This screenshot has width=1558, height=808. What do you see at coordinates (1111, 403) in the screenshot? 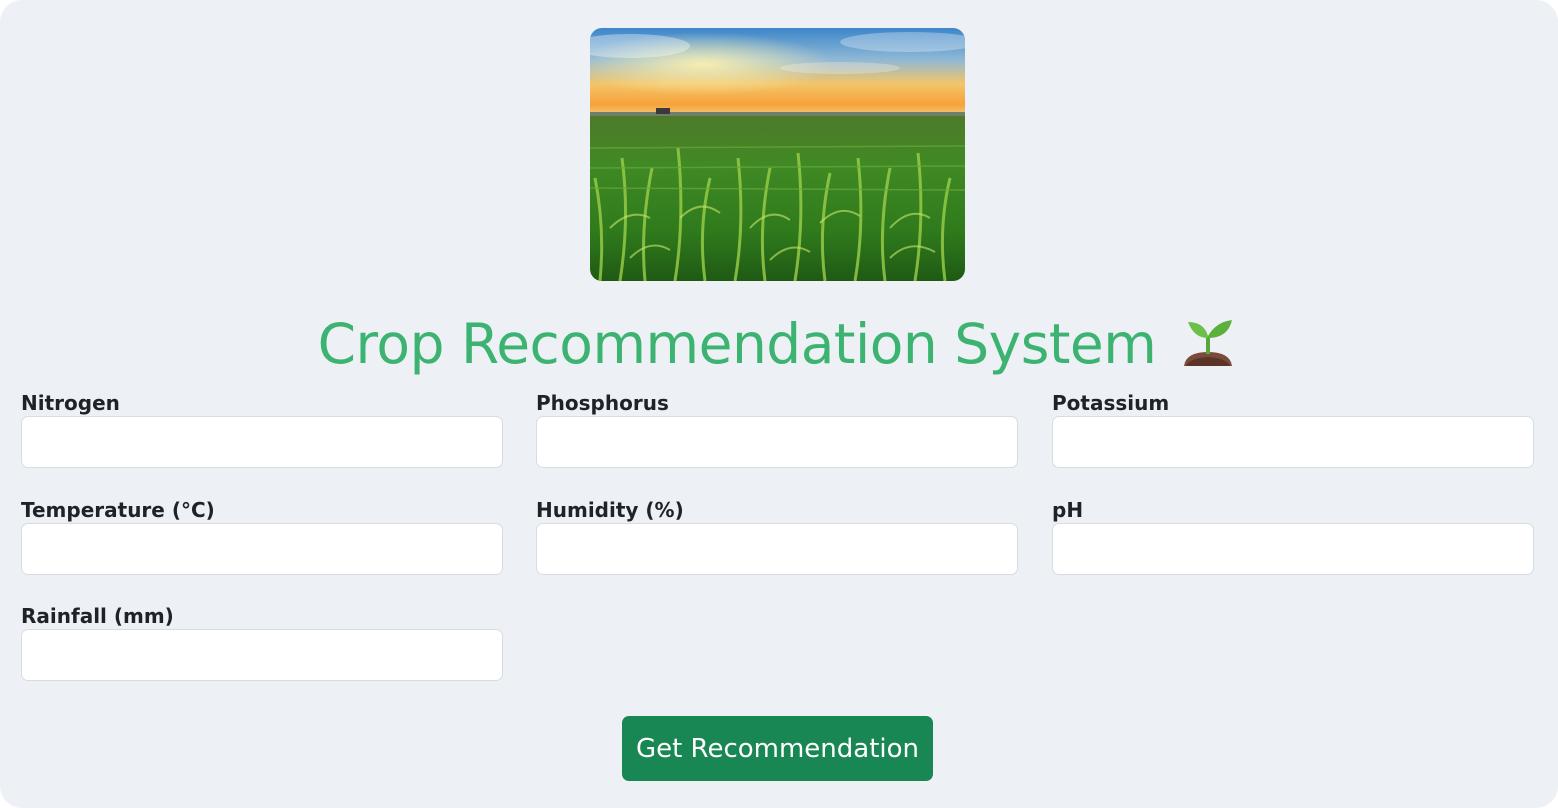
I see `potassium-label: Potassium` at bounding box center [1111, 403].